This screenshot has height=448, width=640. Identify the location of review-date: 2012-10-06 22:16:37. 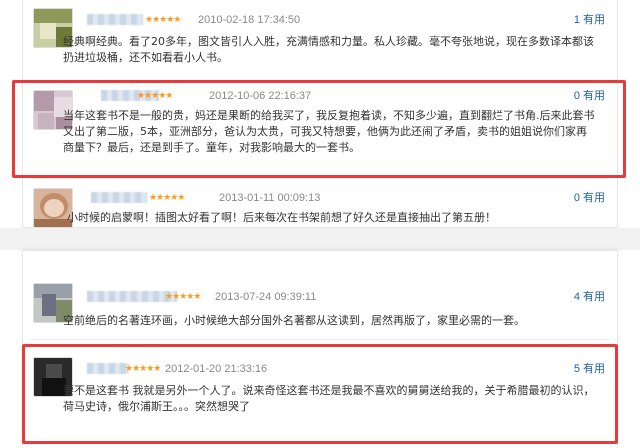
(260, 96).